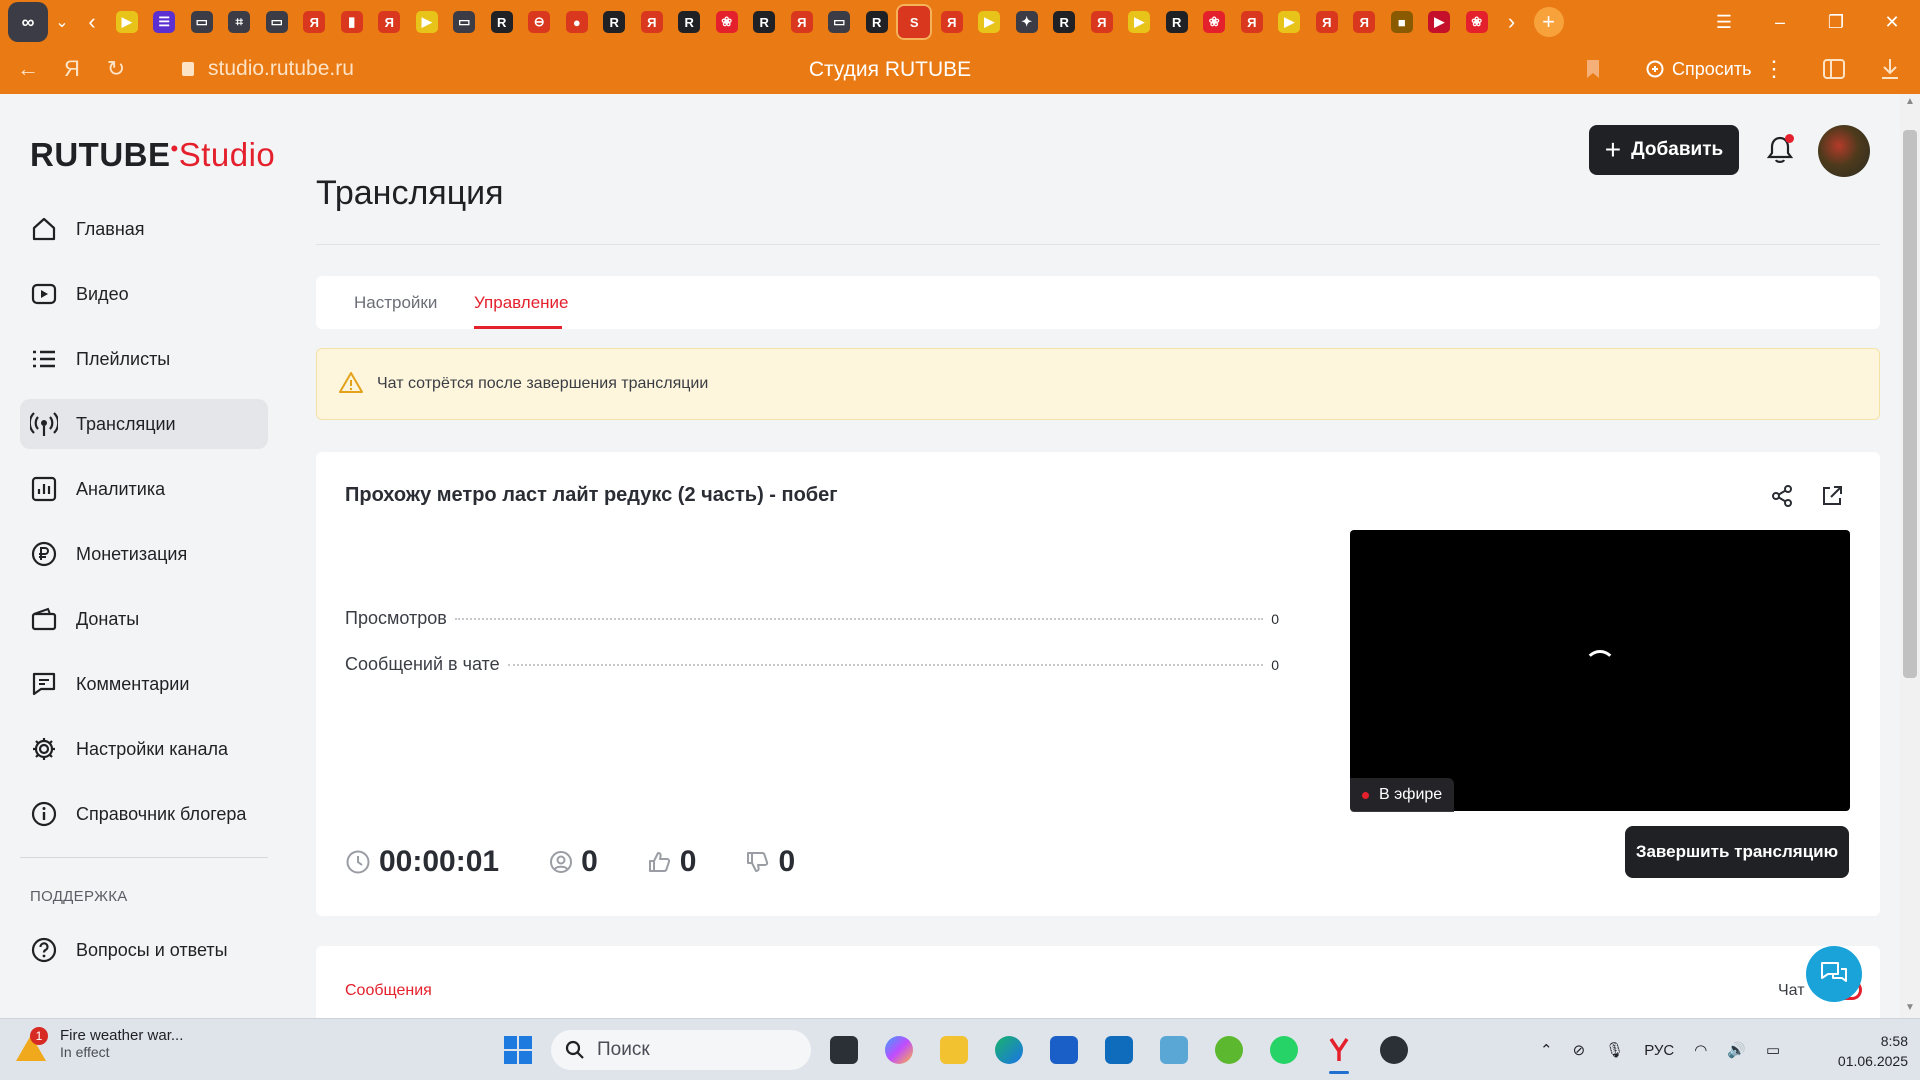  Describe the element at coordinates (395, 302) in the screenshot. I see `tab-settings: Настройки` at that location.